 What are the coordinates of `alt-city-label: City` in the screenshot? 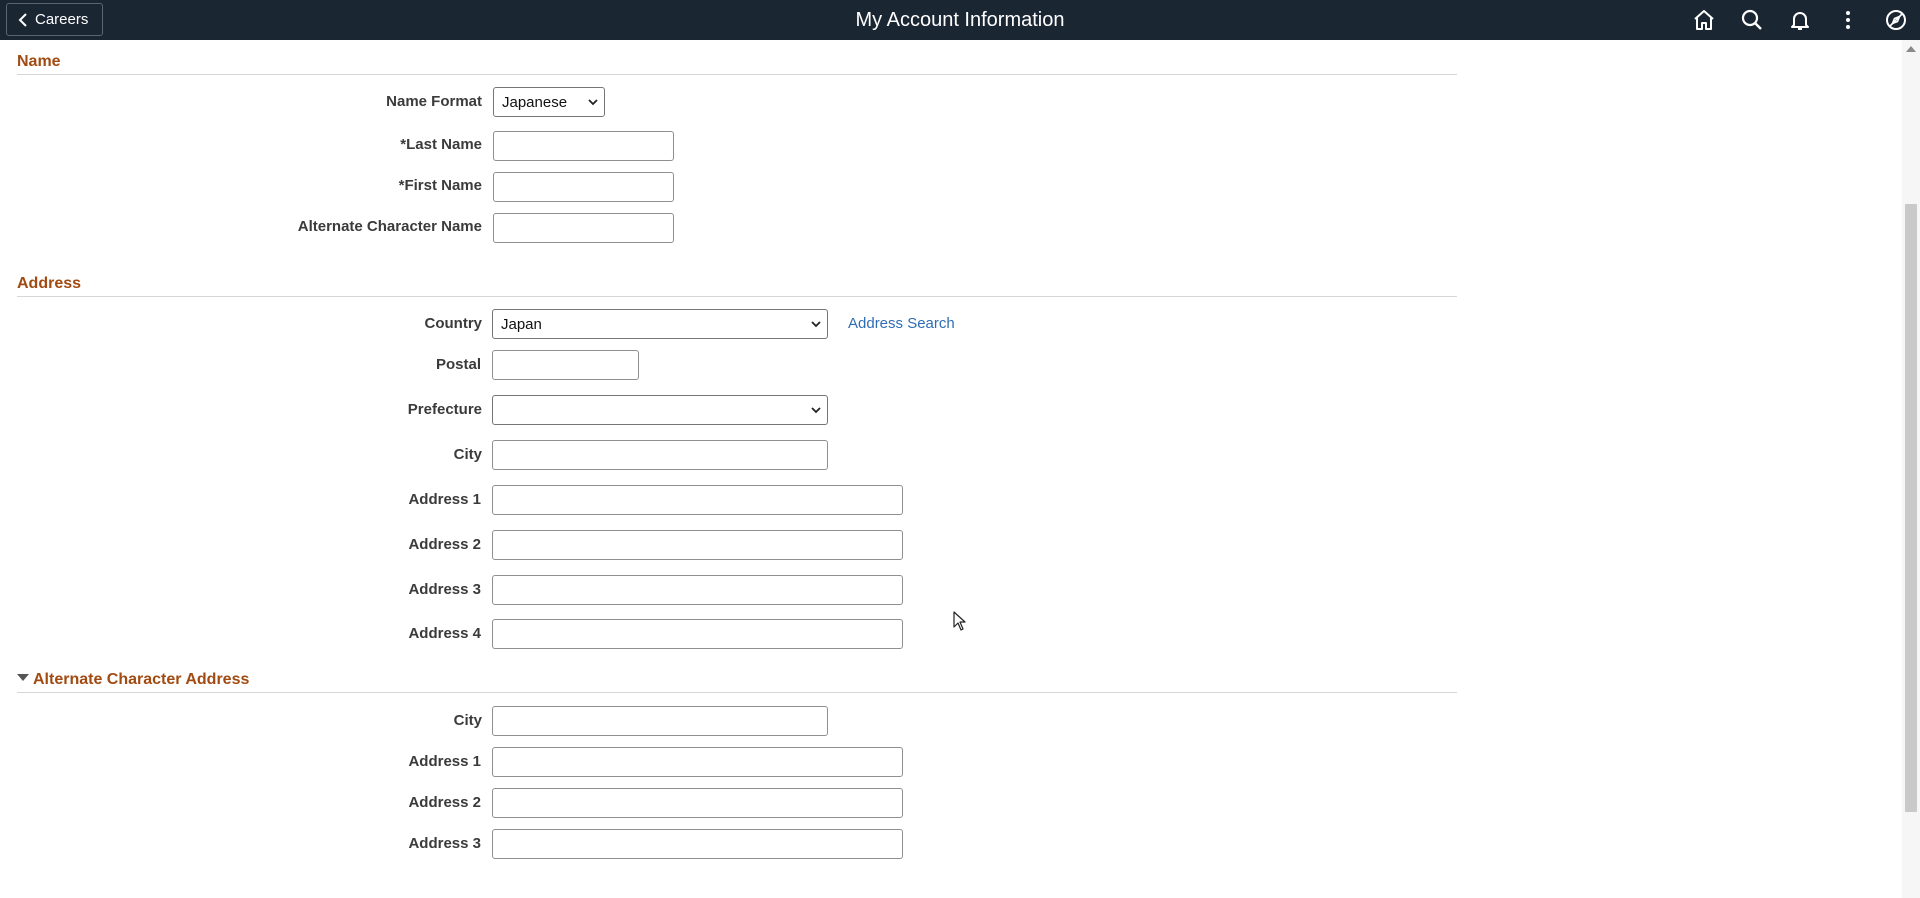 It's located at (467, 720).